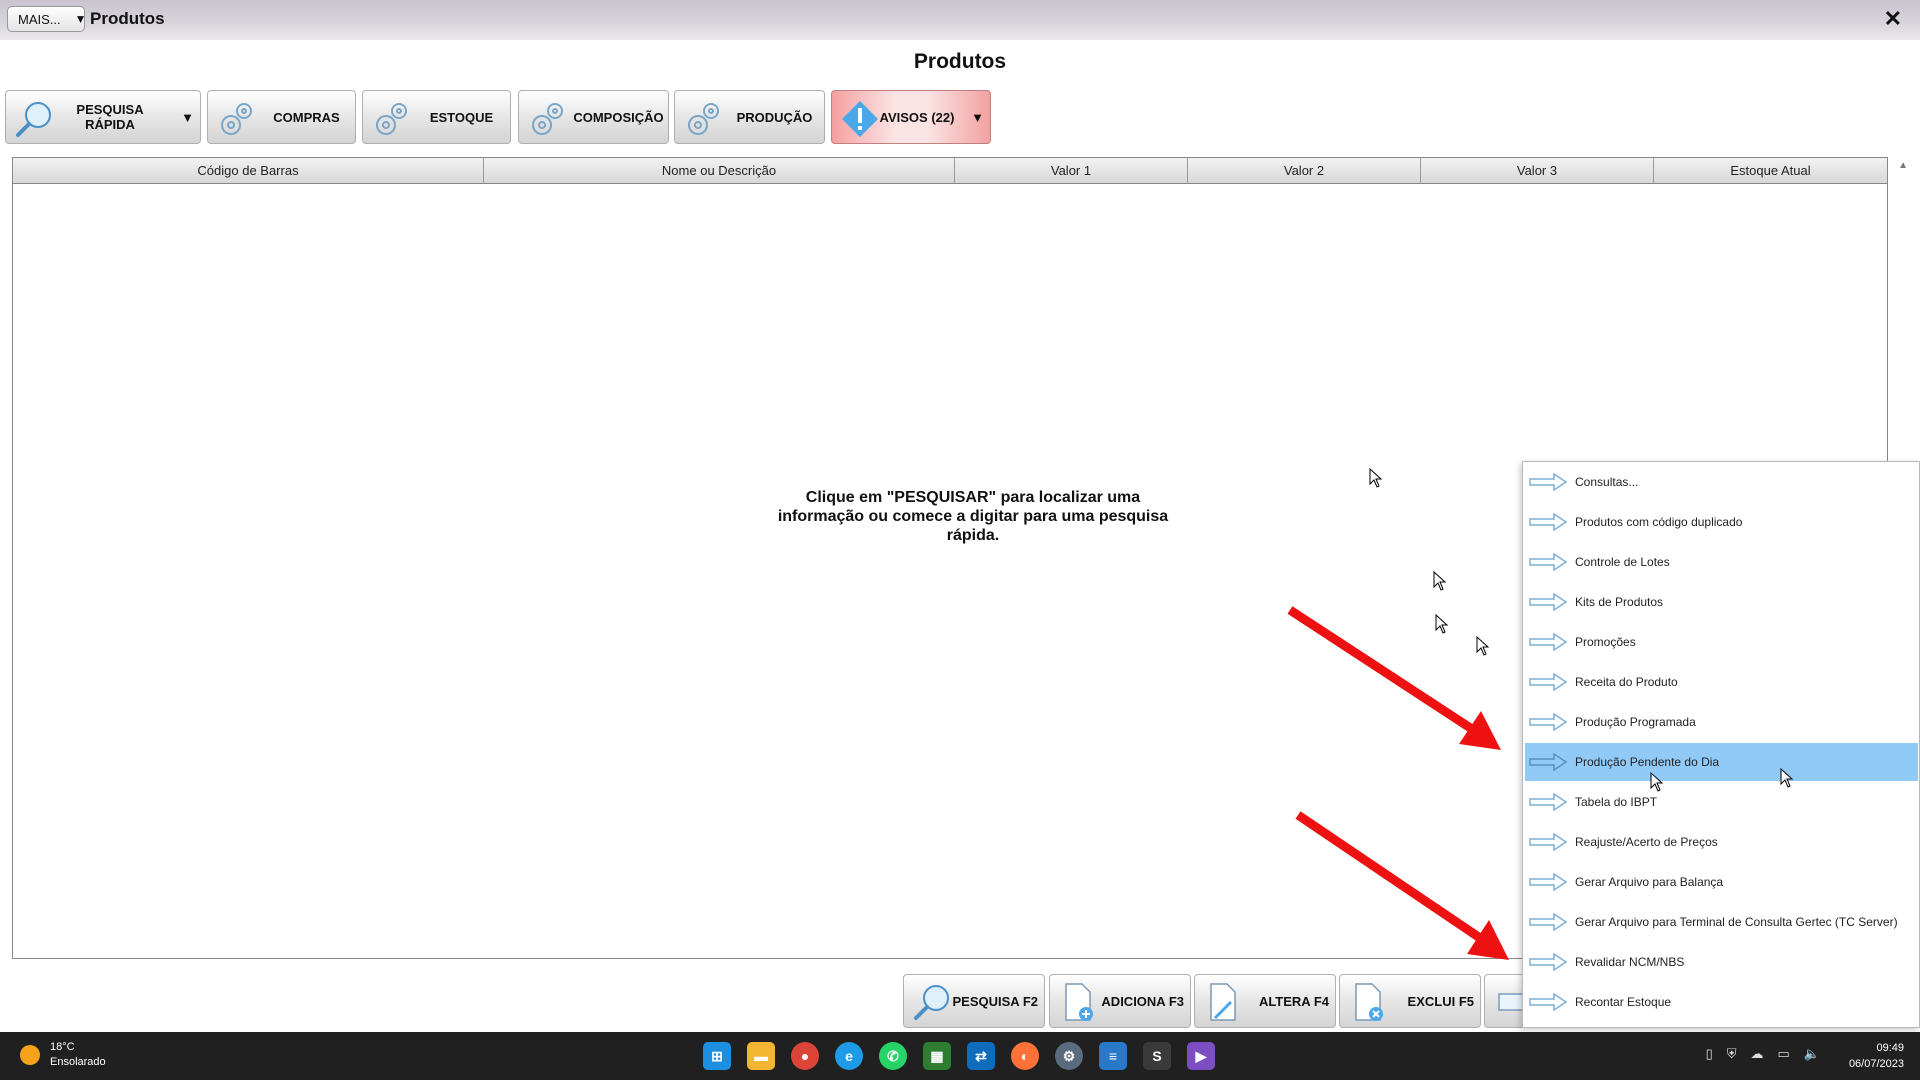  What do you see at coordinates (1709, 1054) in the screenshot?
I see `usb-icon: ▯` at bounding box center [1709, 1054].